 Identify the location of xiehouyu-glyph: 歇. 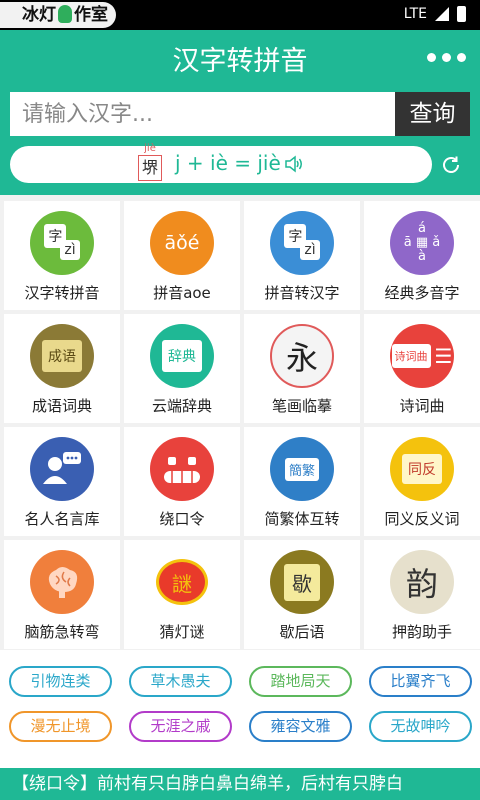
(302, 582).